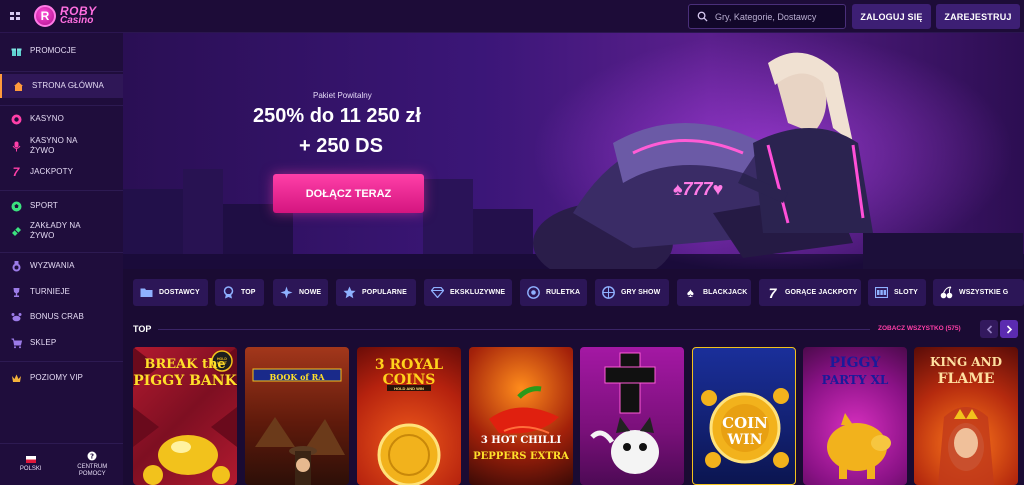  What do you see at coordinates (855, 416) in the screenshot?
I see `game-card-piggy-party-xl: PIGGY PARTY XL` at bounding box center [855, 416].